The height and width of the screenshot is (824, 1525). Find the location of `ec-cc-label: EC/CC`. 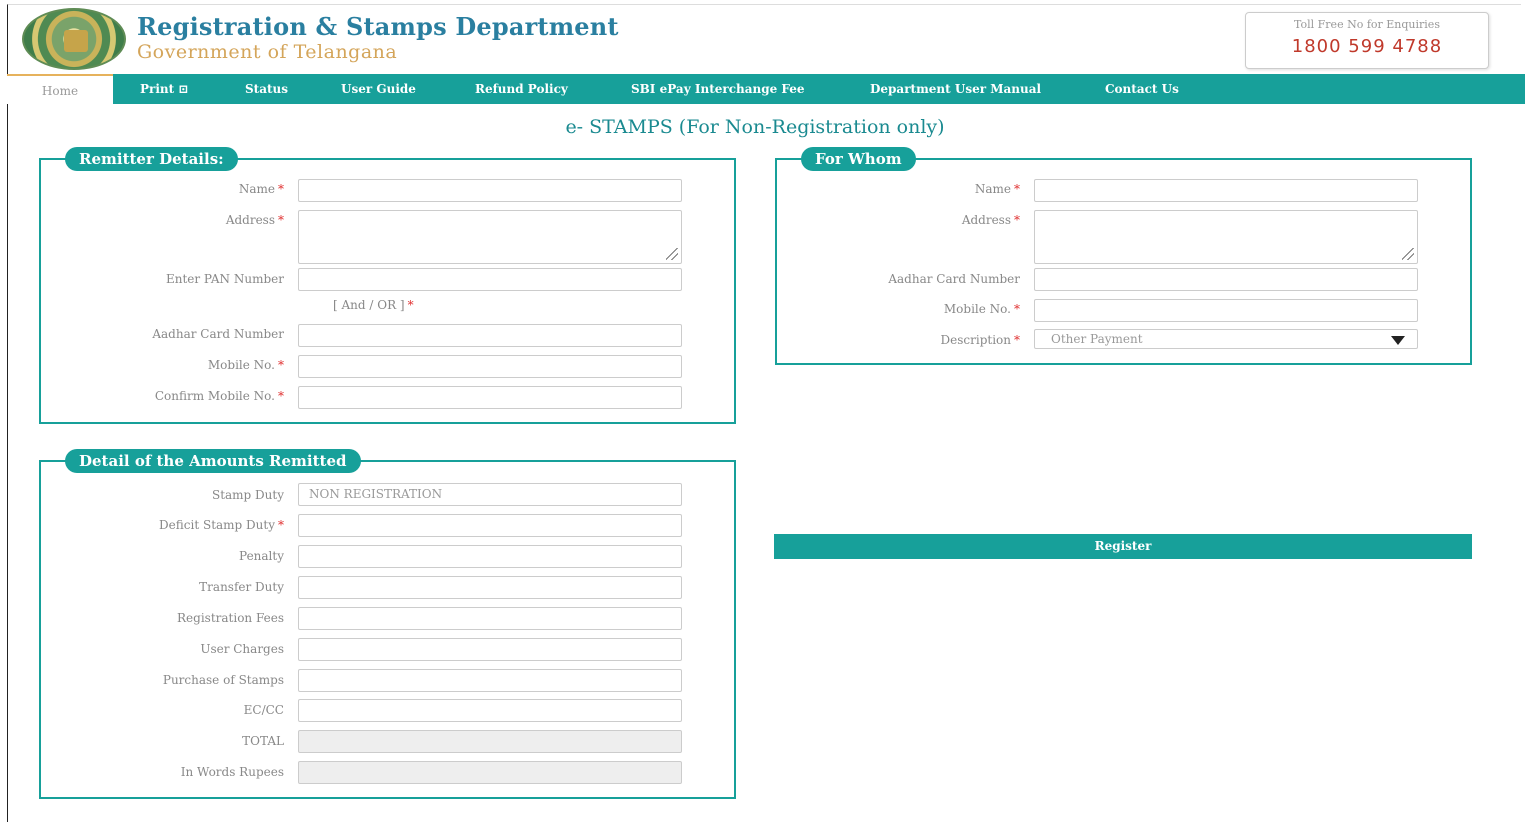

ec-cc-label: EC/CC is located at coordinates (263, 710).